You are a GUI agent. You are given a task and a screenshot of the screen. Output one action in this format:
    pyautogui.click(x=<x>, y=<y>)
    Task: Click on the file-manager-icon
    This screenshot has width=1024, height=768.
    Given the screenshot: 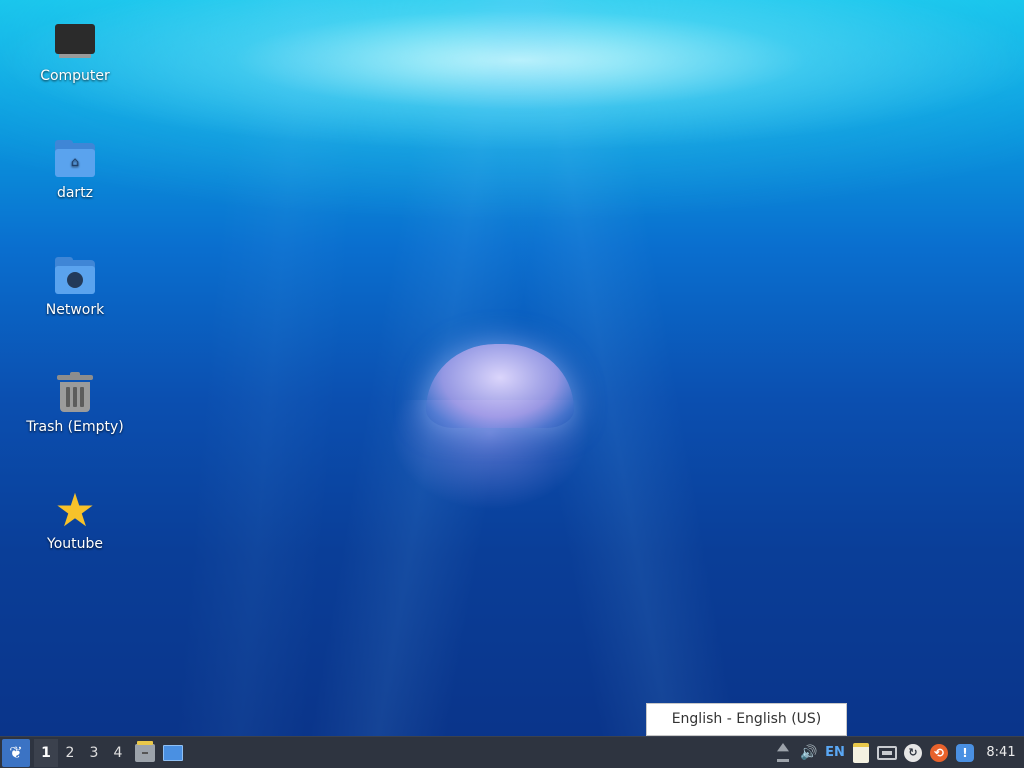 What is the action you would take?
    pyautogui.click(x=145, y=751)
    